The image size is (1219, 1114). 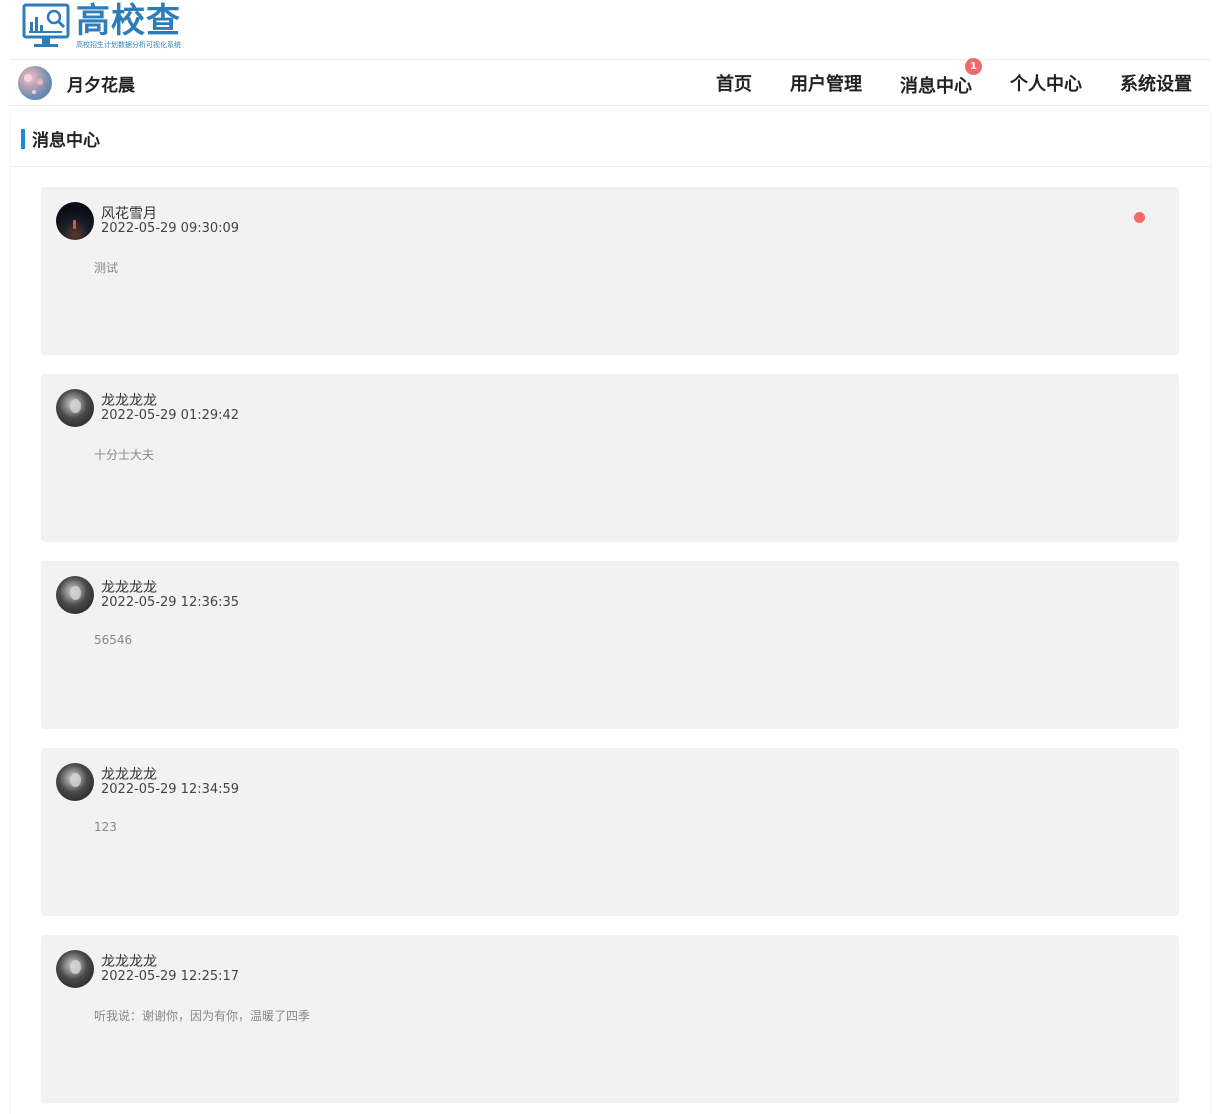 What do you see at coordinates (101, 85) in the screenshot?
I see `user-name: 月夕花晨` at bounding box center [101, 85].